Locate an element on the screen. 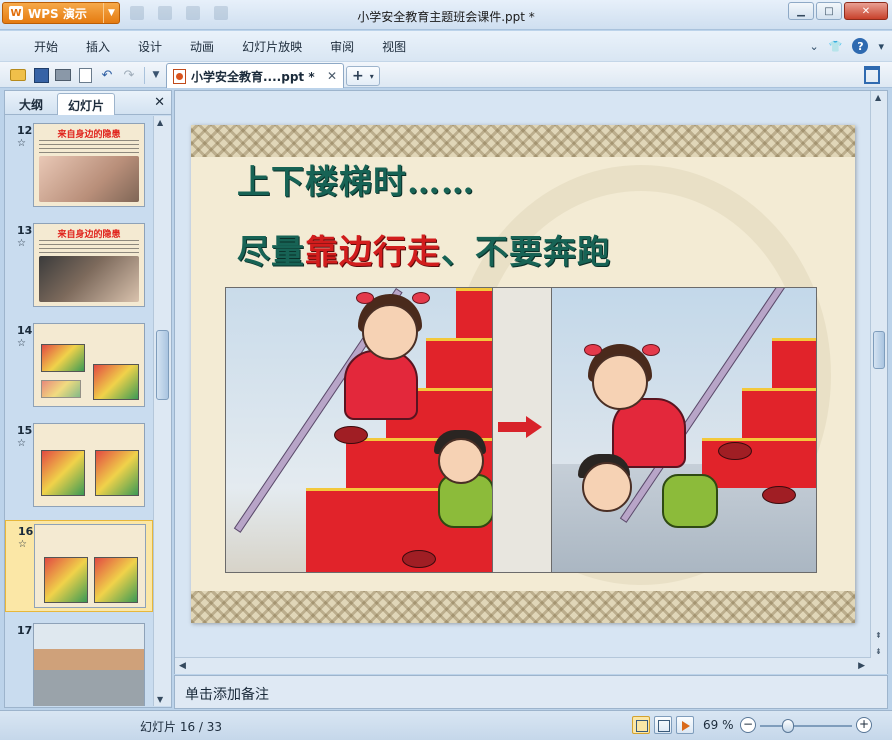  horizontal-scrollbar: ◀ ▶ is located at coordinates (523, 665).